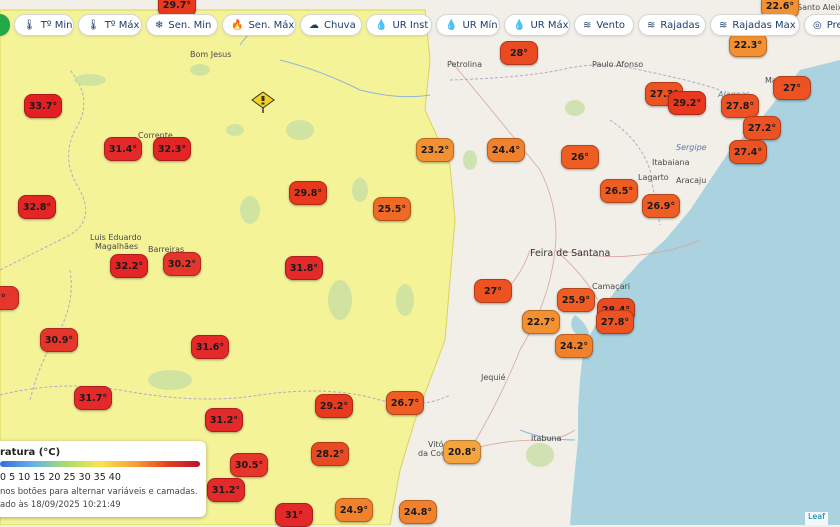 The width and height of the screenshot is (840, 527). I want to click on place-label: Lagarto, so click(653, 177).